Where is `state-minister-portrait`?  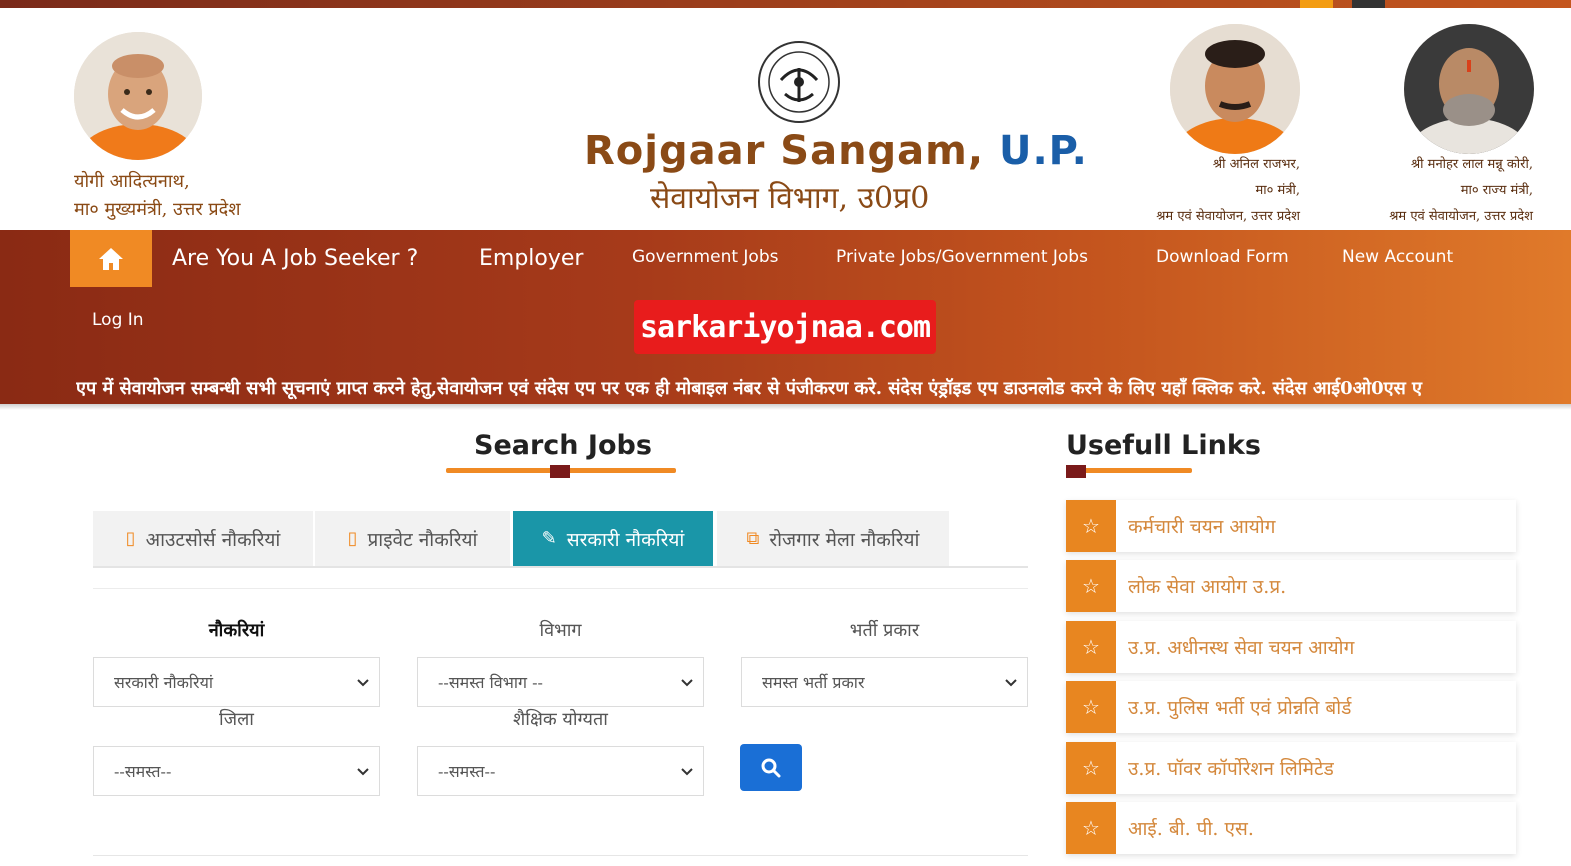 state-minister-portrait is located at coordinates (1469, 89).